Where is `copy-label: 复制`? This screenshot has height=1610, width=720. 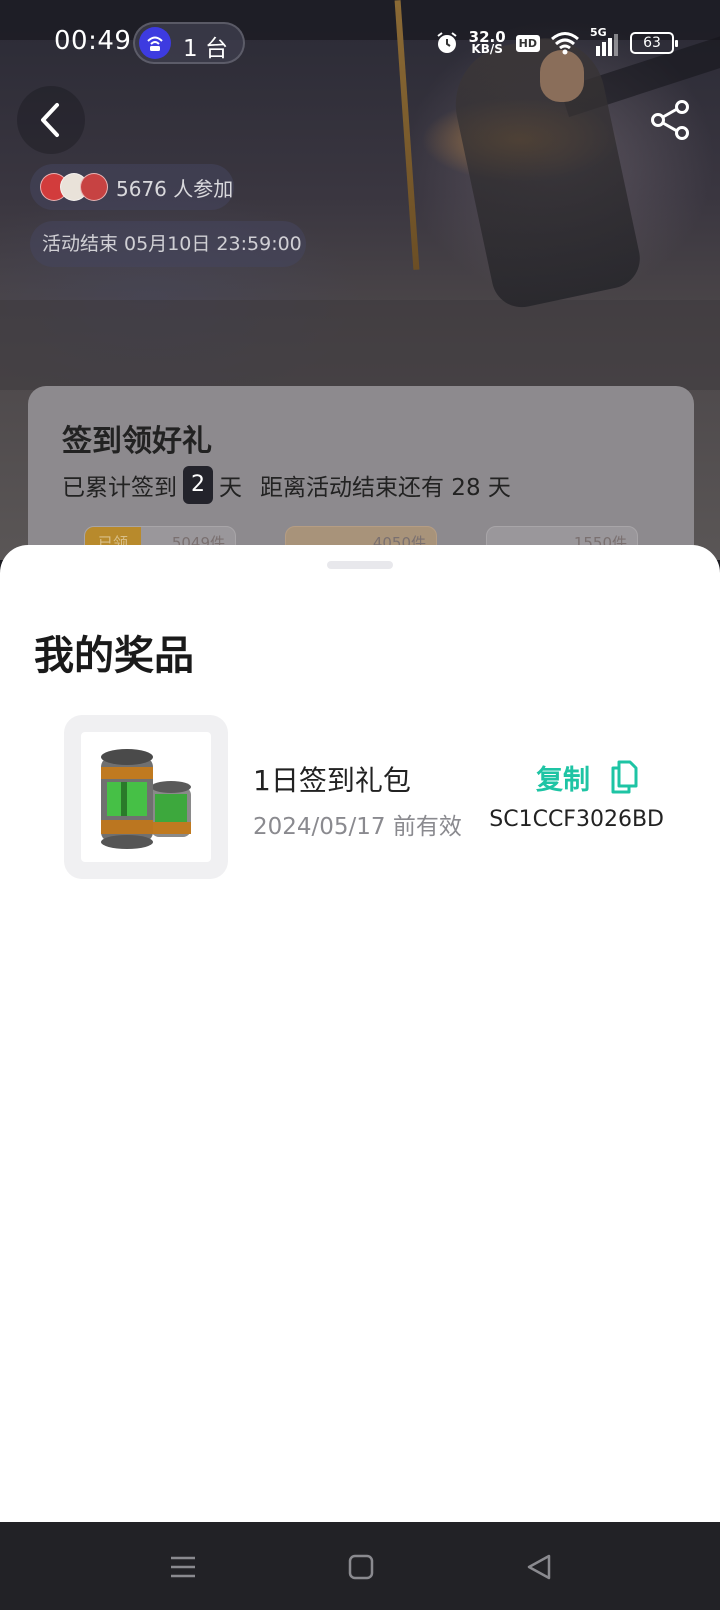 copy-label: 复制 is located at coordinates (563, 780).